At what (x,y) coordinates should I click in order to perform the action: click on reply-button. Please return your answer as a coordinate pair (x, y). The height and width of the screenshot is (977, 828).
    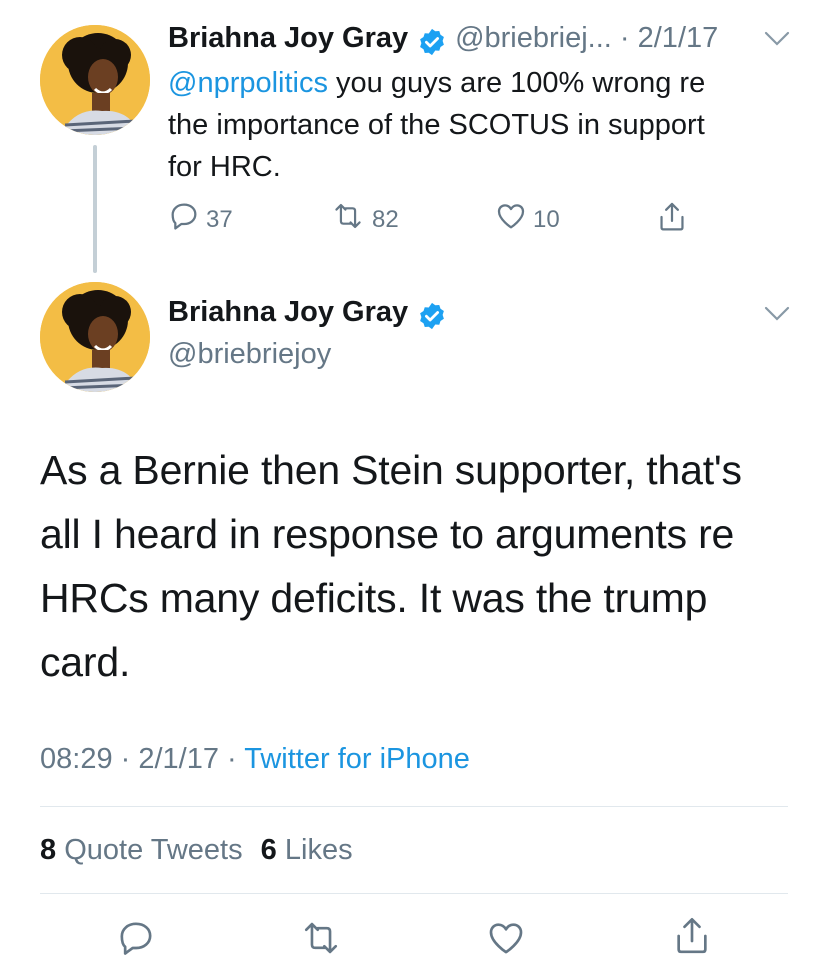
    Looking at the image, I should click on (136, 940).